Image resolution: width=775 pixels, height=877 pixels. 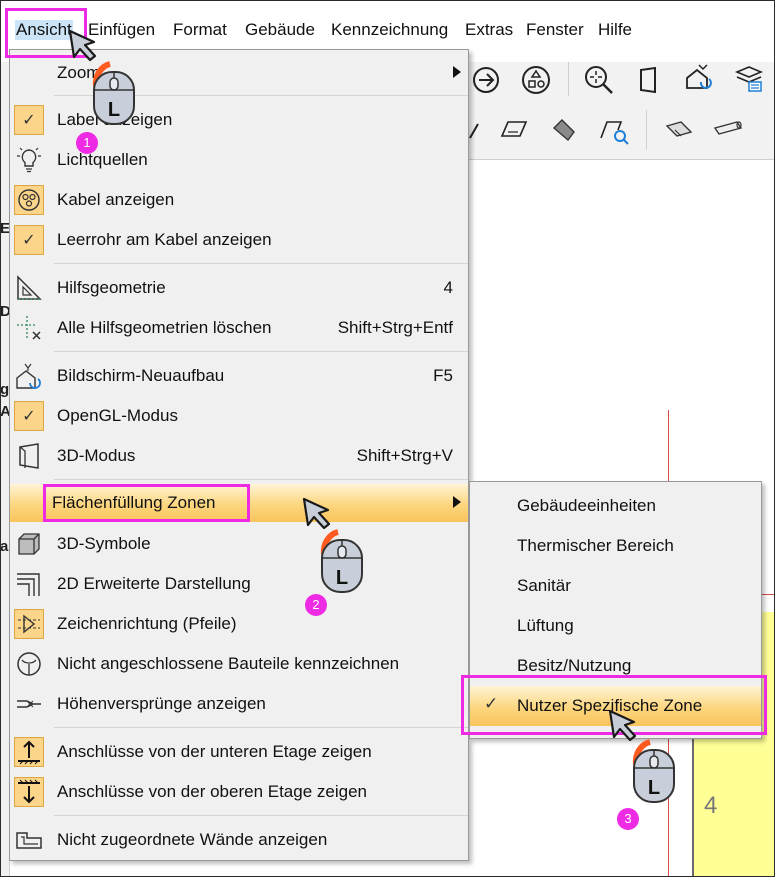 What do you see at coordinates (545, 625) in the screenshot?
I see `submenu-item-label: Lüftung` at bounding box center [545, 625].